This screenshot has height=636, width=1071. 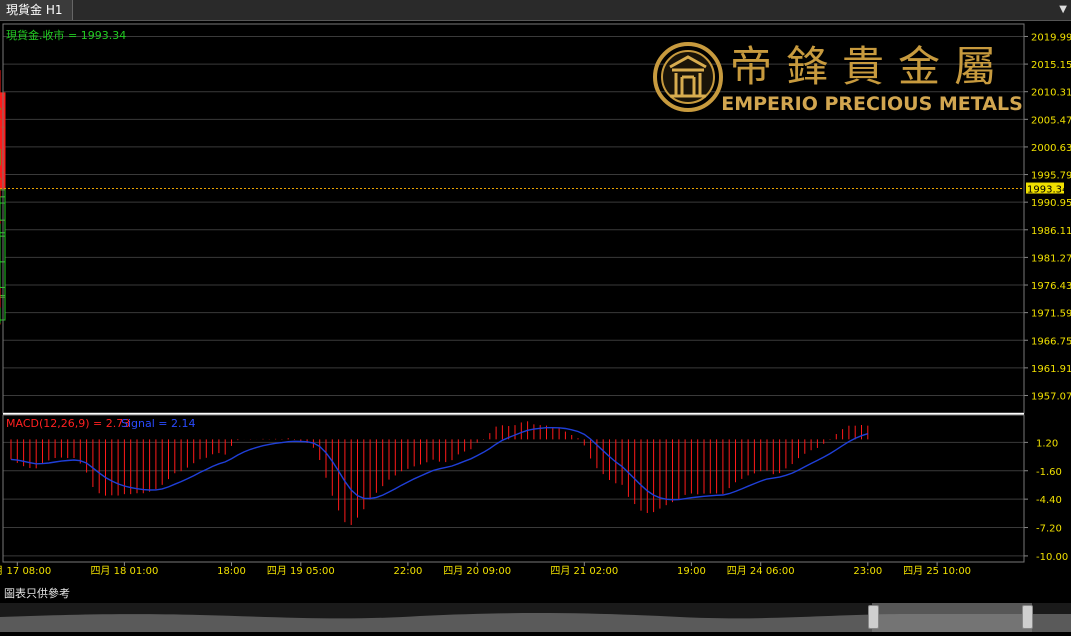 What do you see at coordinates (407, 571) in the screenshot?
I see `time-tick-label: 22:00` at bounding box center [407, 571].